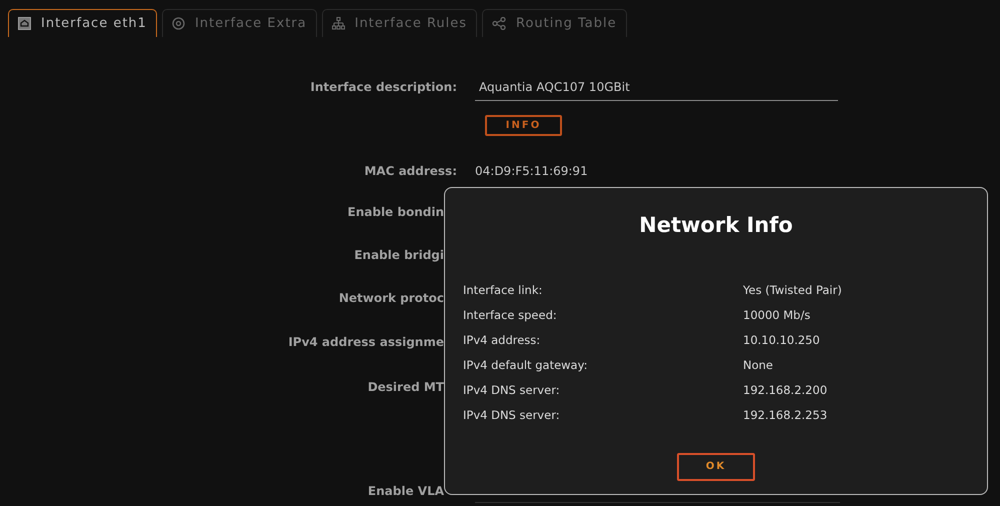 This screenshot has height=506, width=1000. I want to click on dialog-title: Network Info, so click(716, 225).